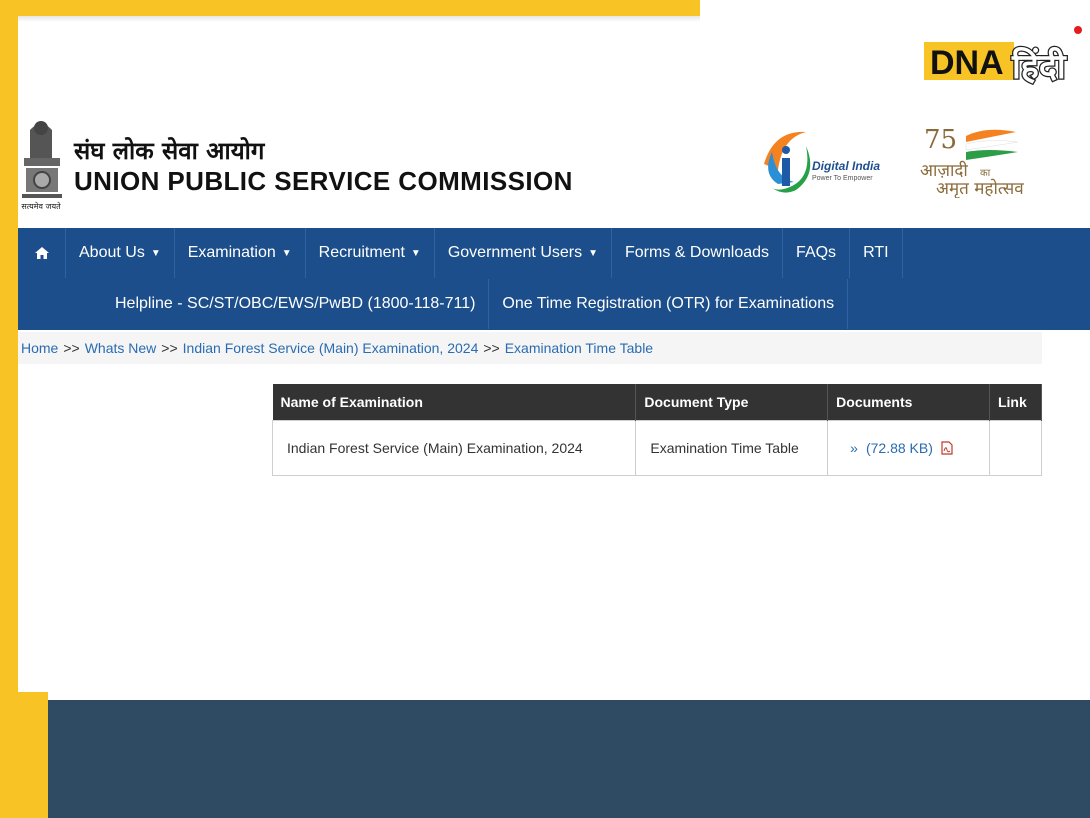 The width and height of the screenshot is (1090, 818). Describe the element at coordinates (515, 252) in the screenshot. I see `nav-label: Government Users` at that location.